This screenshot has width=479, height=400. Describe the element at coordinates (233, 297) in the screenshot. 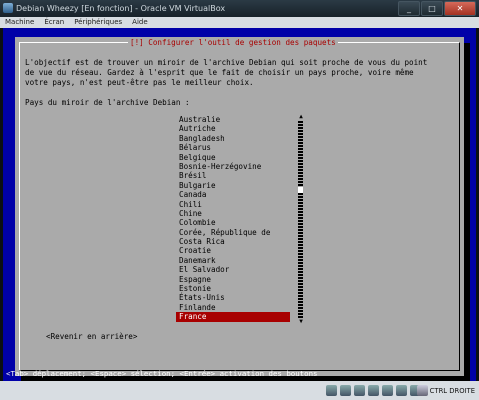

I see `country-item: États-Unis` at that location.